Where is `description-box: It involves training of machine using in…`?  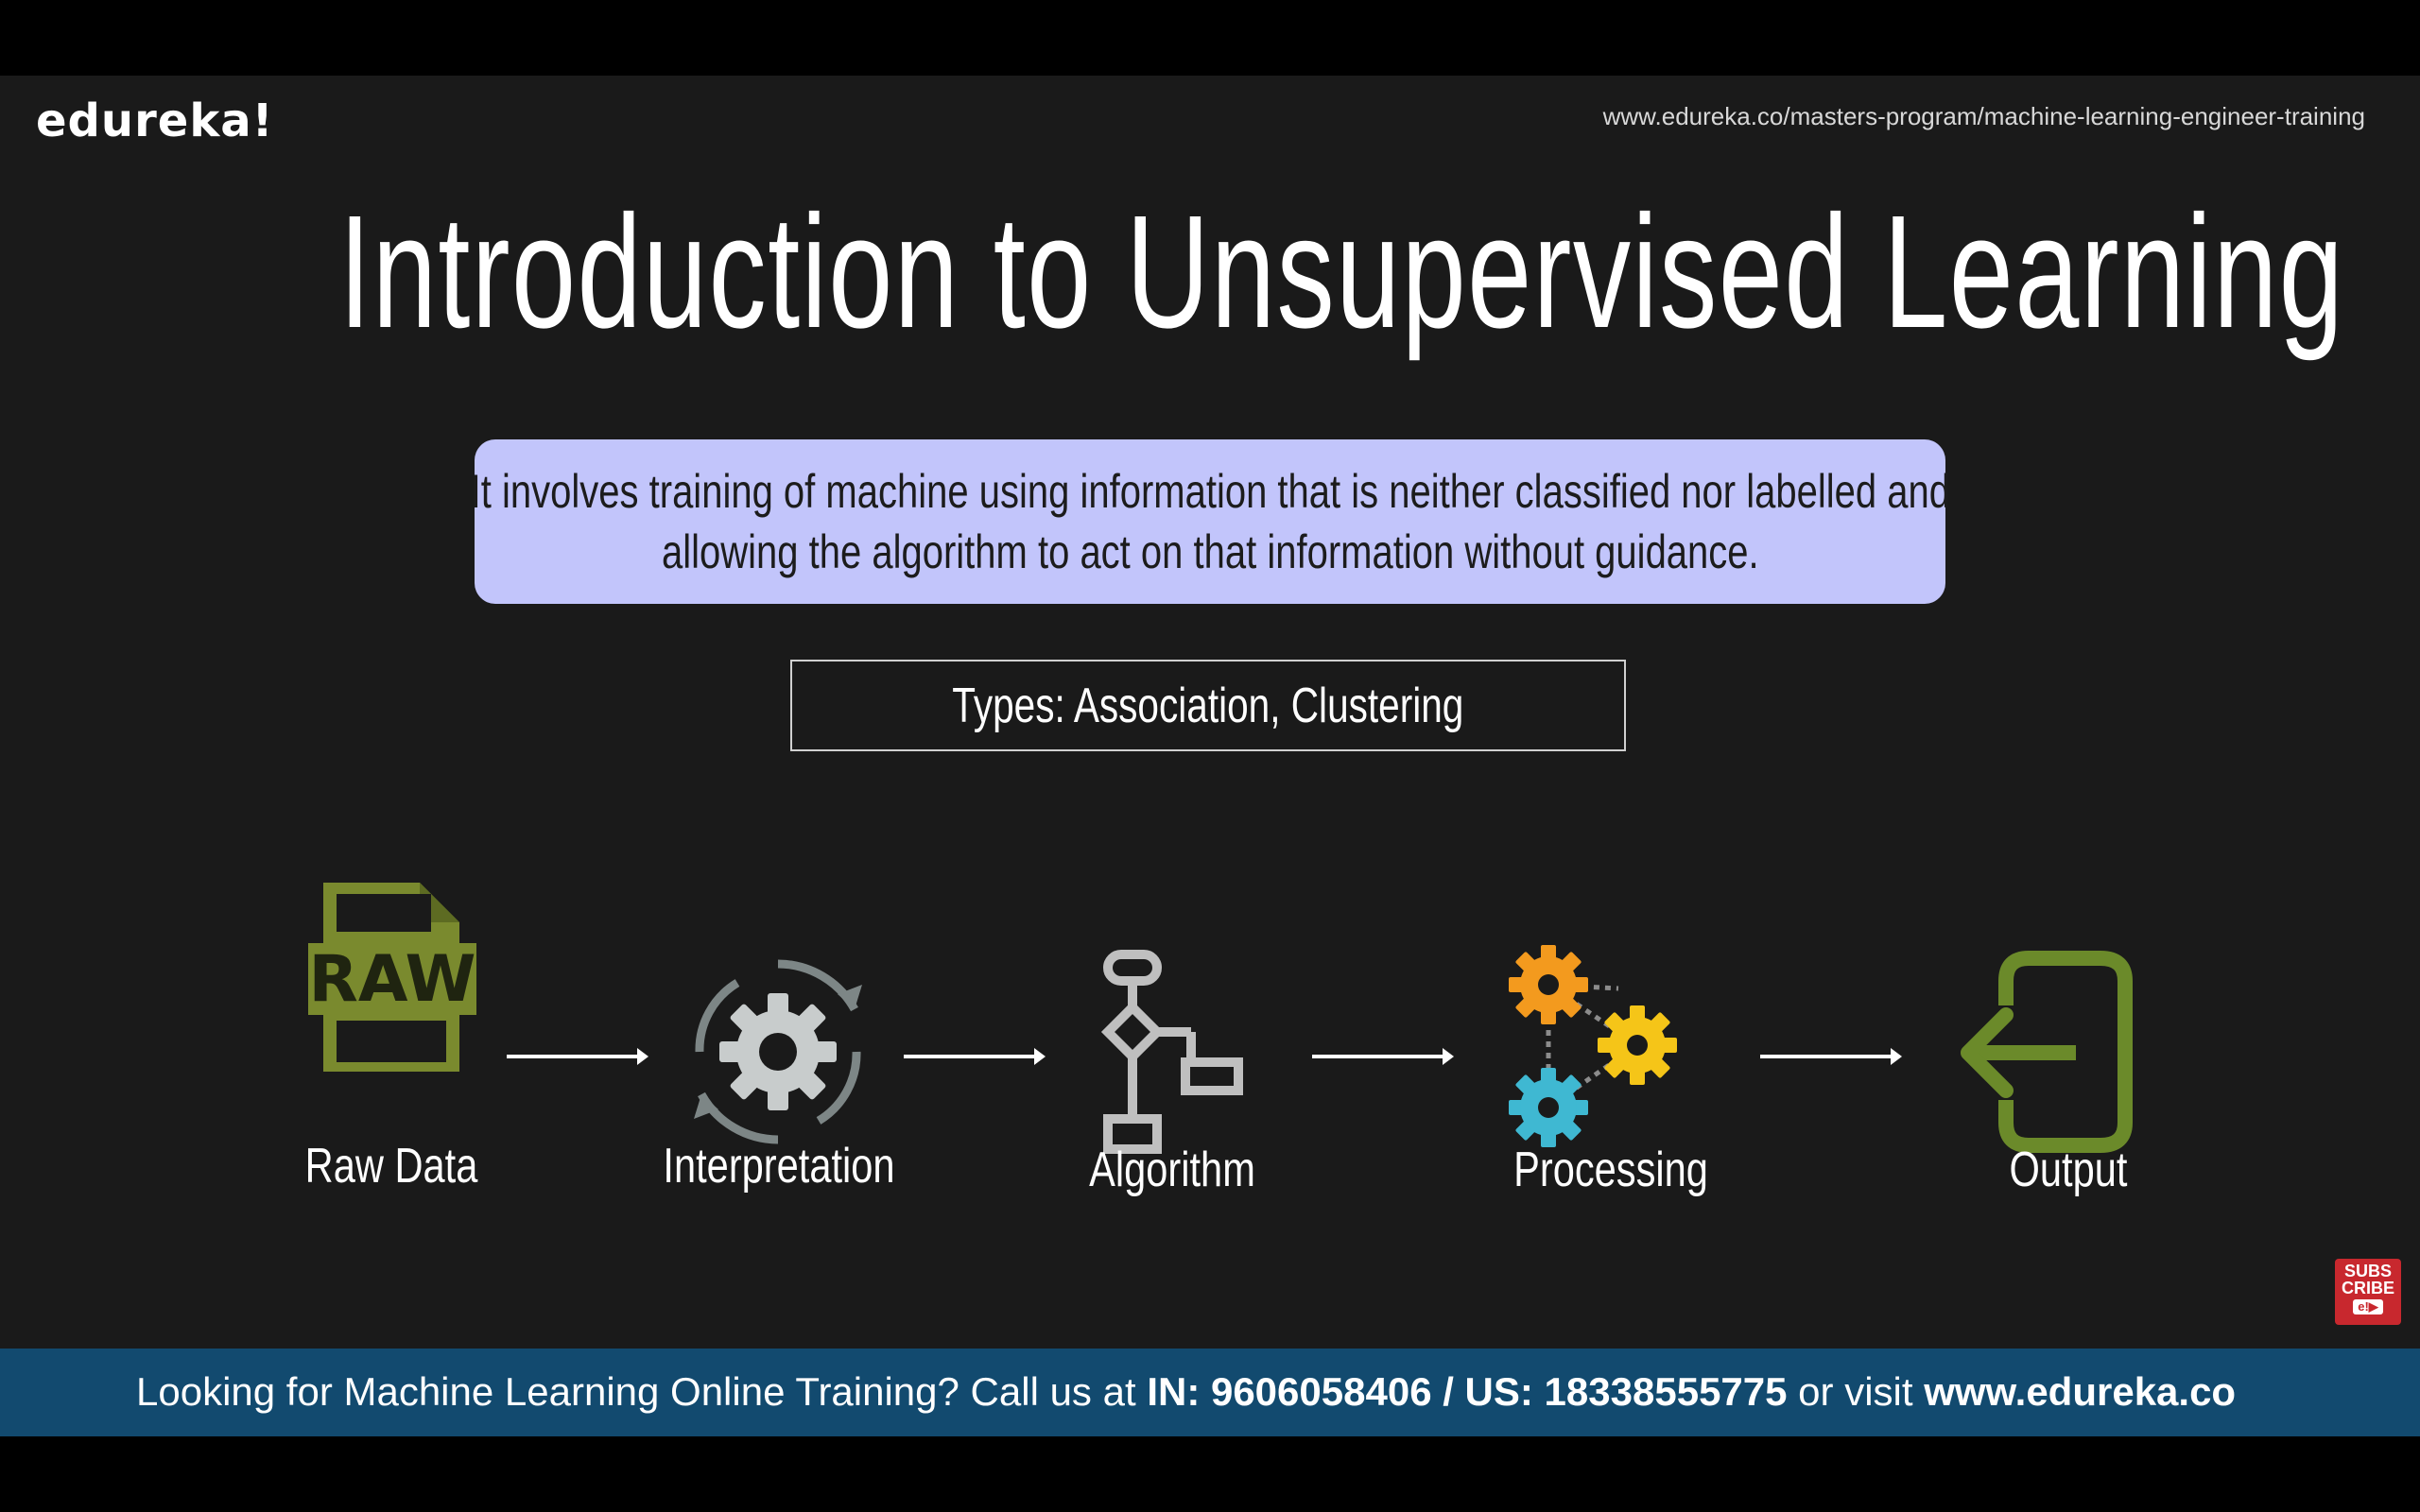
description-box: It involves training of machine using in… is located at coordinates (1210, 521).